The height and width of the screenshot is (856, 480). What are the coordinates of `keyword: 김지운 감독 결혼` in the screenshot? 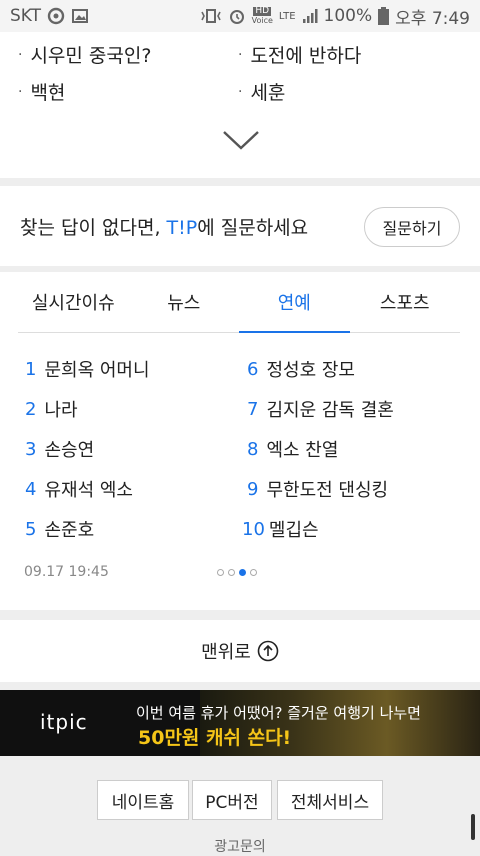 It's located at (330, 410).